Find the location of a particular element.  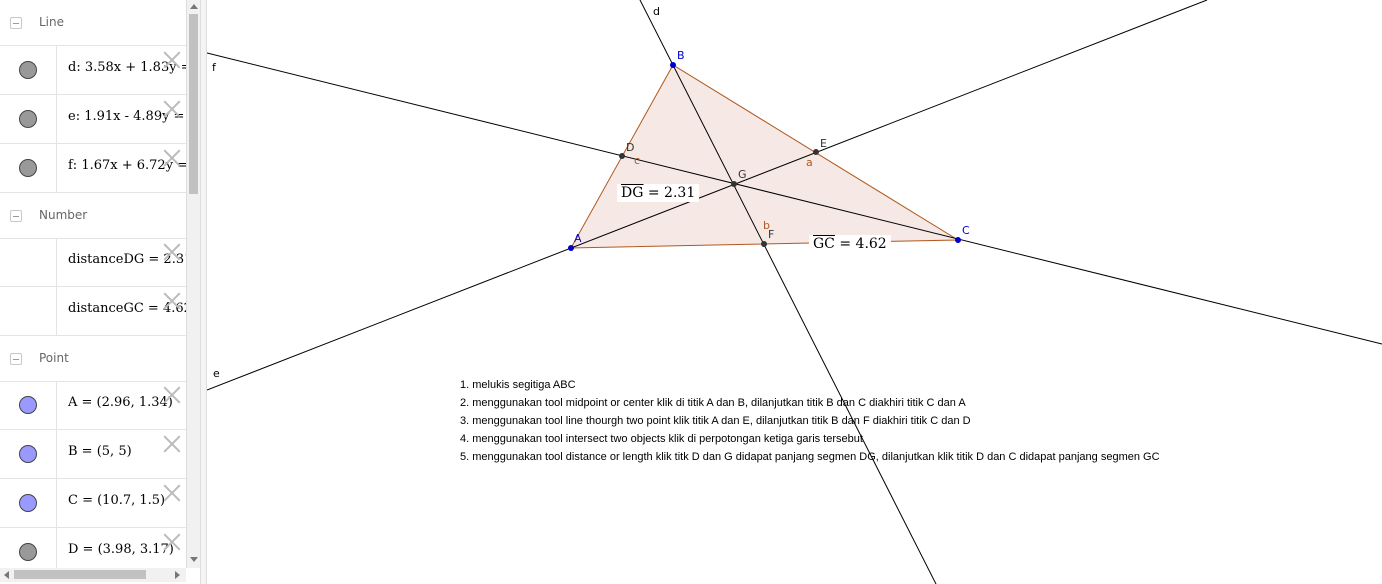

visibility-toggle-b is located at coordinates (28, 454).